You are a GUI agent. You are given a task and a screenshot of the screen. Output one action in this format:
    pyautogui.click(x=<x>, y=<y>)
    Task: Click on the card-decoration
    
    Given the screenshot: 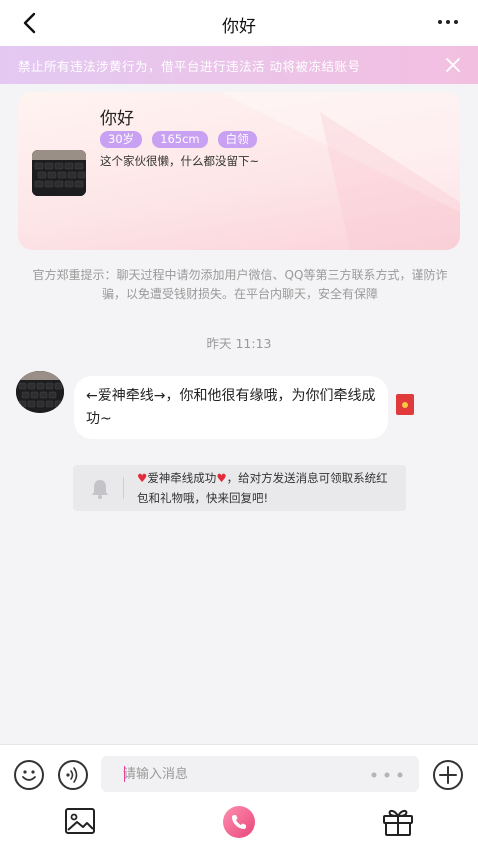 What is the action you would take?
    pyautogui.click(x=340, y=171)
    